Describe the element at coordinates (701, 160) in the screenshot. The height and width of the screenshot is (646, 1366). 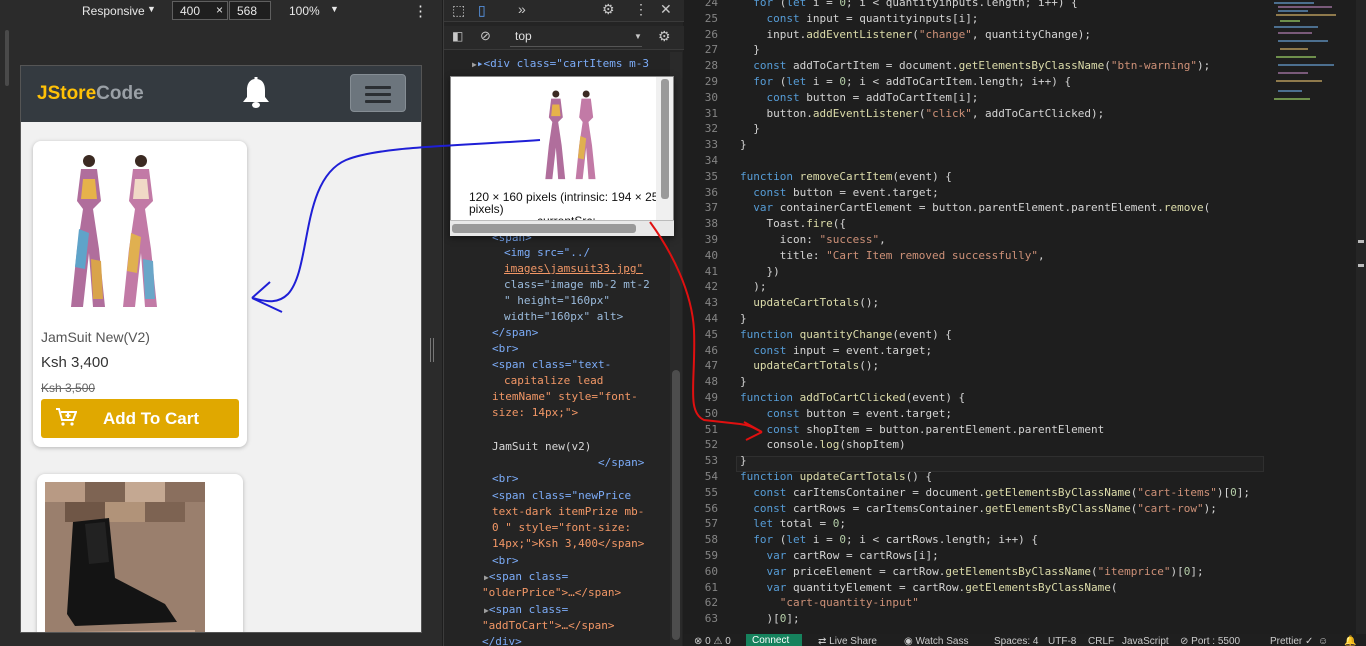
I see `line-number: 34` at that location.